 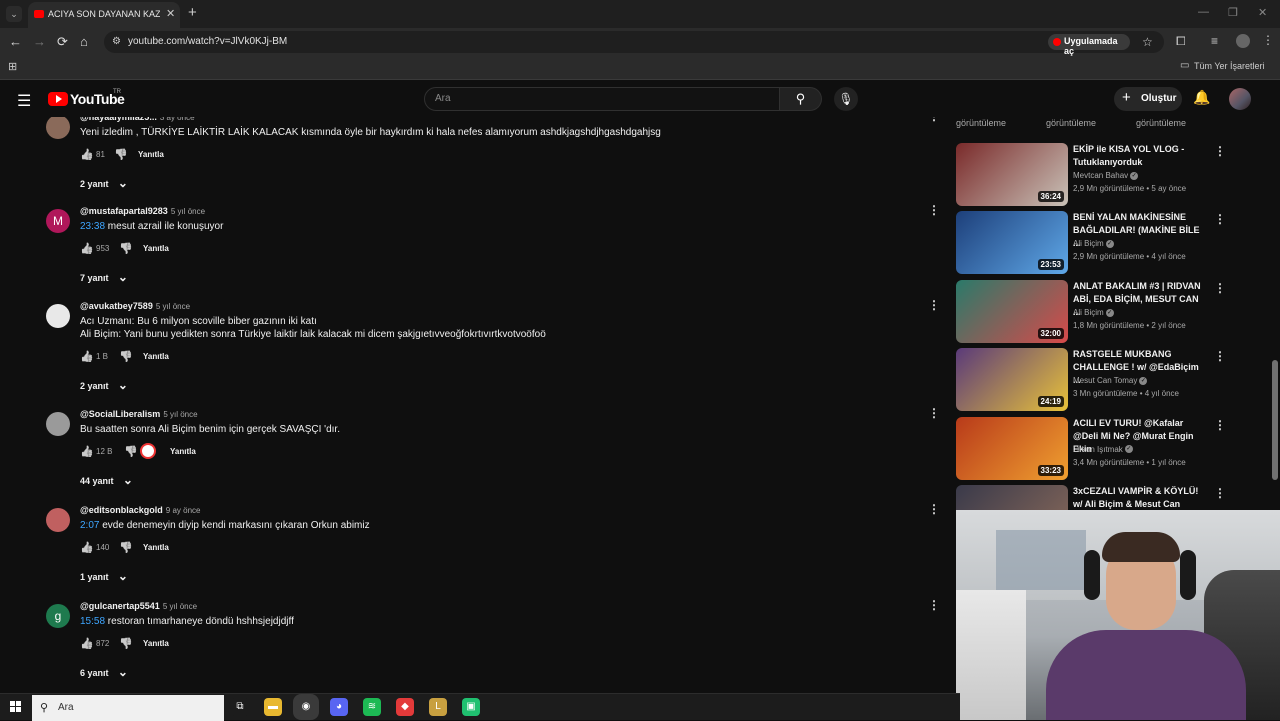 I want to click on create-button: + Oluştur, so click(x=1148, y=99).